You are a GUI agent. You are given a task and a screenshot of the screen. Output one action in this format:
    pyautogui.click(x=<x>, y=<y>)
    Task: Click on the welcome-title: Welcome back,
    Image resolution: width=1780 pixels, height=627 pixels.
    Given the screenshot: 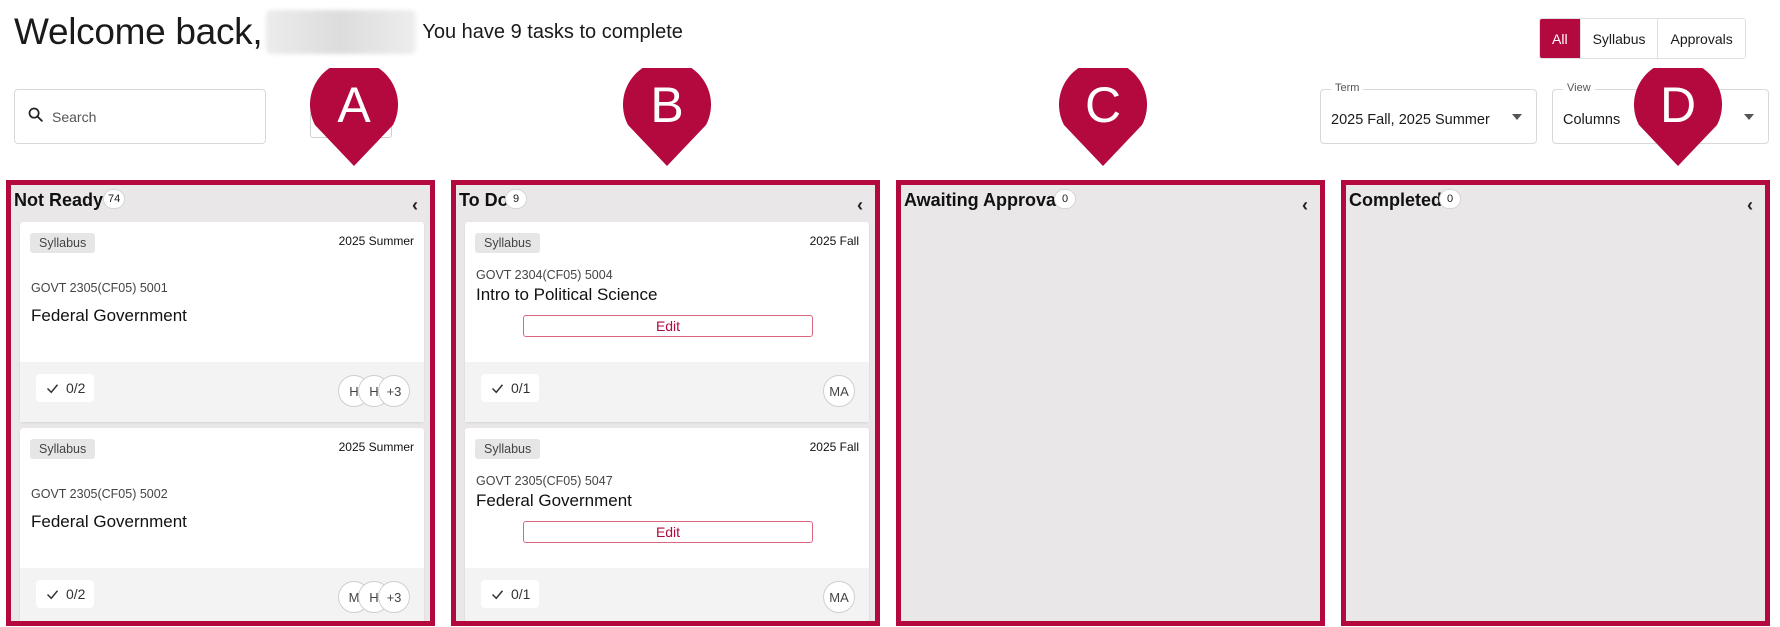 What is the action you would take?
    pyautogui.click(x=138, y=31)
    